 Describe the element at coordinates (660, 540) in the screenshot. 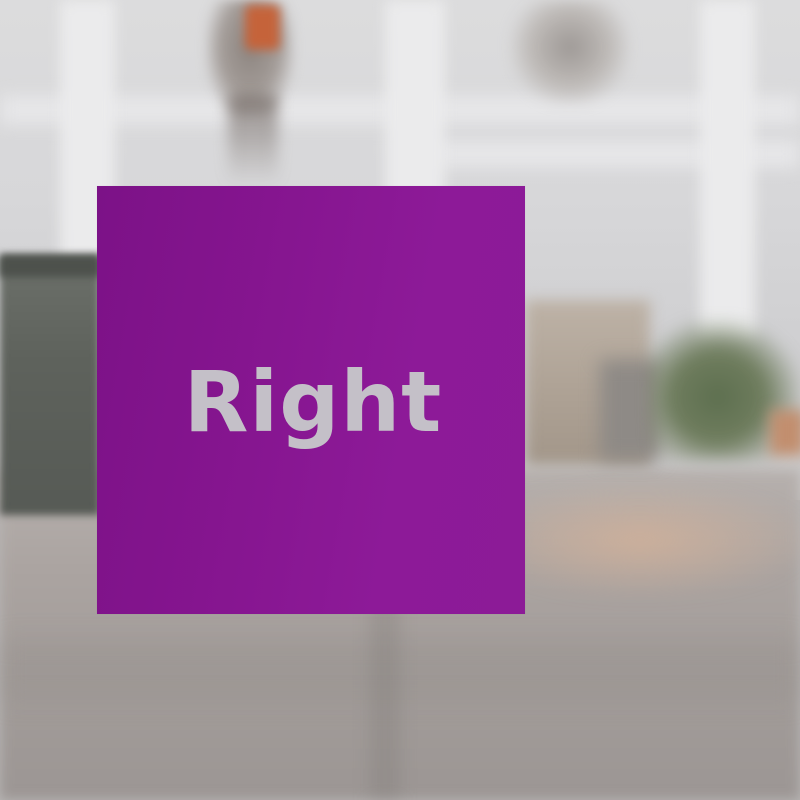

I see `floor-light-reflection` at that location.